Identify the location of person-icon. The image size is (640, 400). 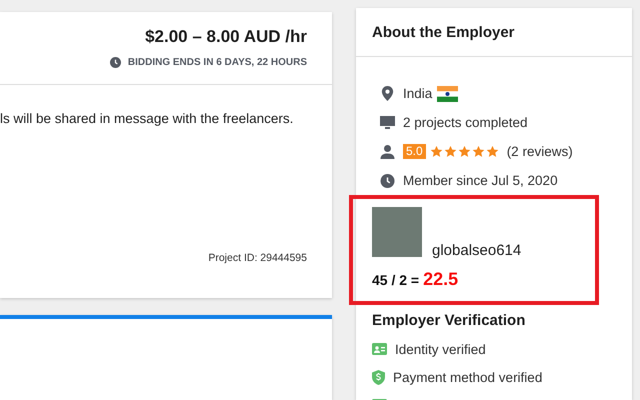
(387, 151).